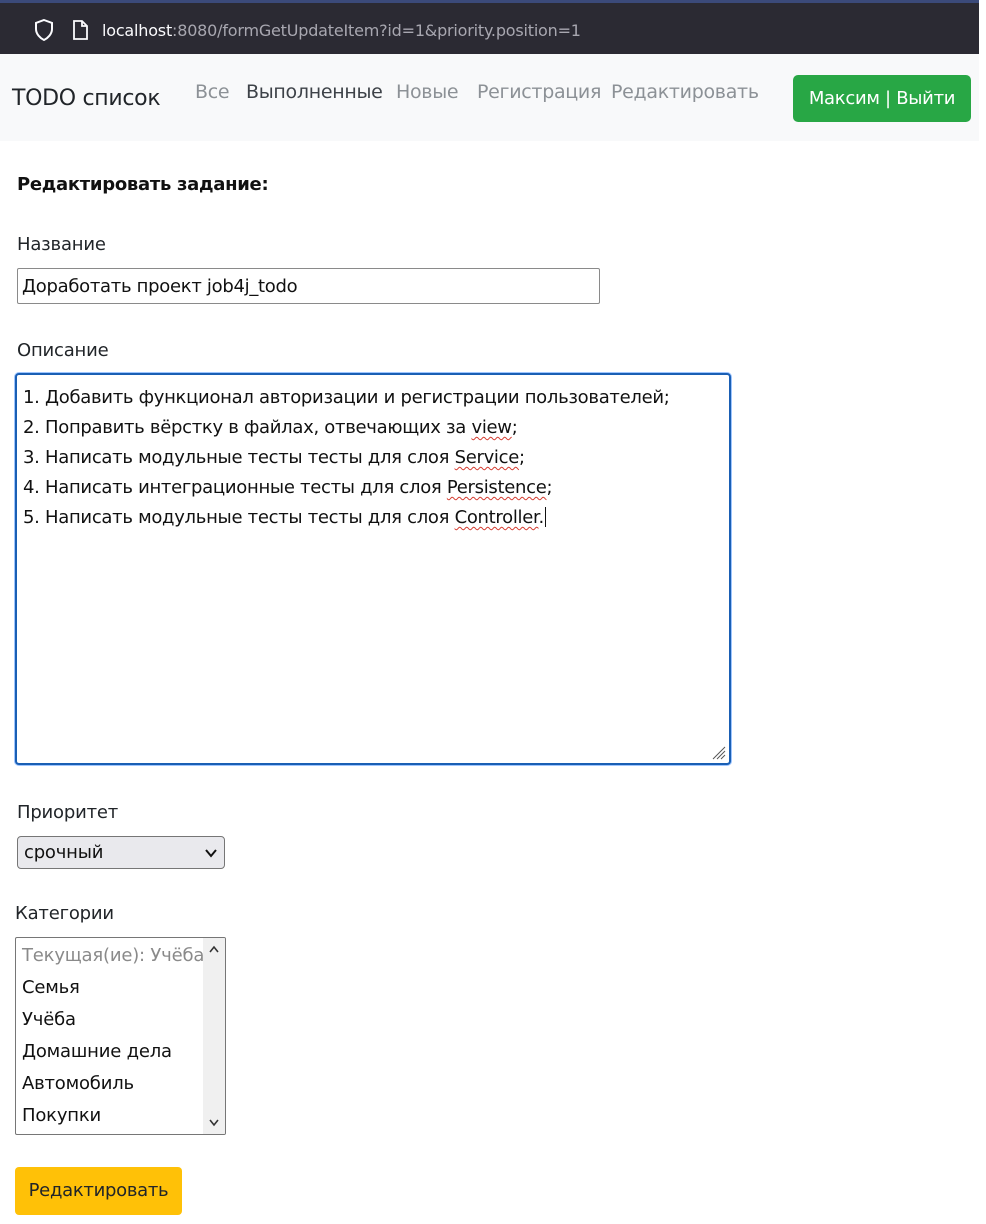  Describe the element at coordinates (98, 1191) in the screenshot. I see `edit-submit-button: Редактировать` at that location.